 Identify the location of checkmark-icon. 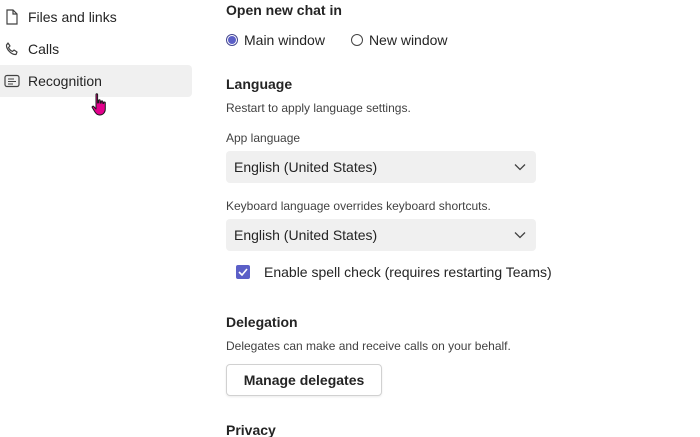
(243, 272).